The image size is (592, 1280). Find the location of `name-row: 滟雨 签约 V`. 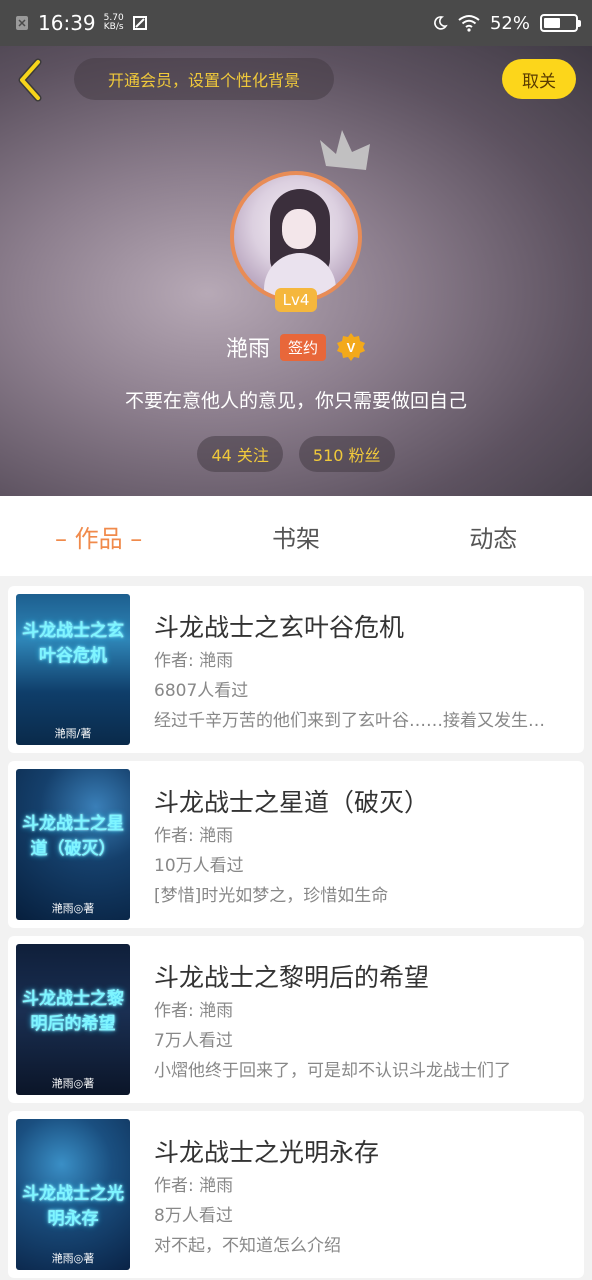

name-row: 滟雨 签约 V is located at coordinates (296, 347).